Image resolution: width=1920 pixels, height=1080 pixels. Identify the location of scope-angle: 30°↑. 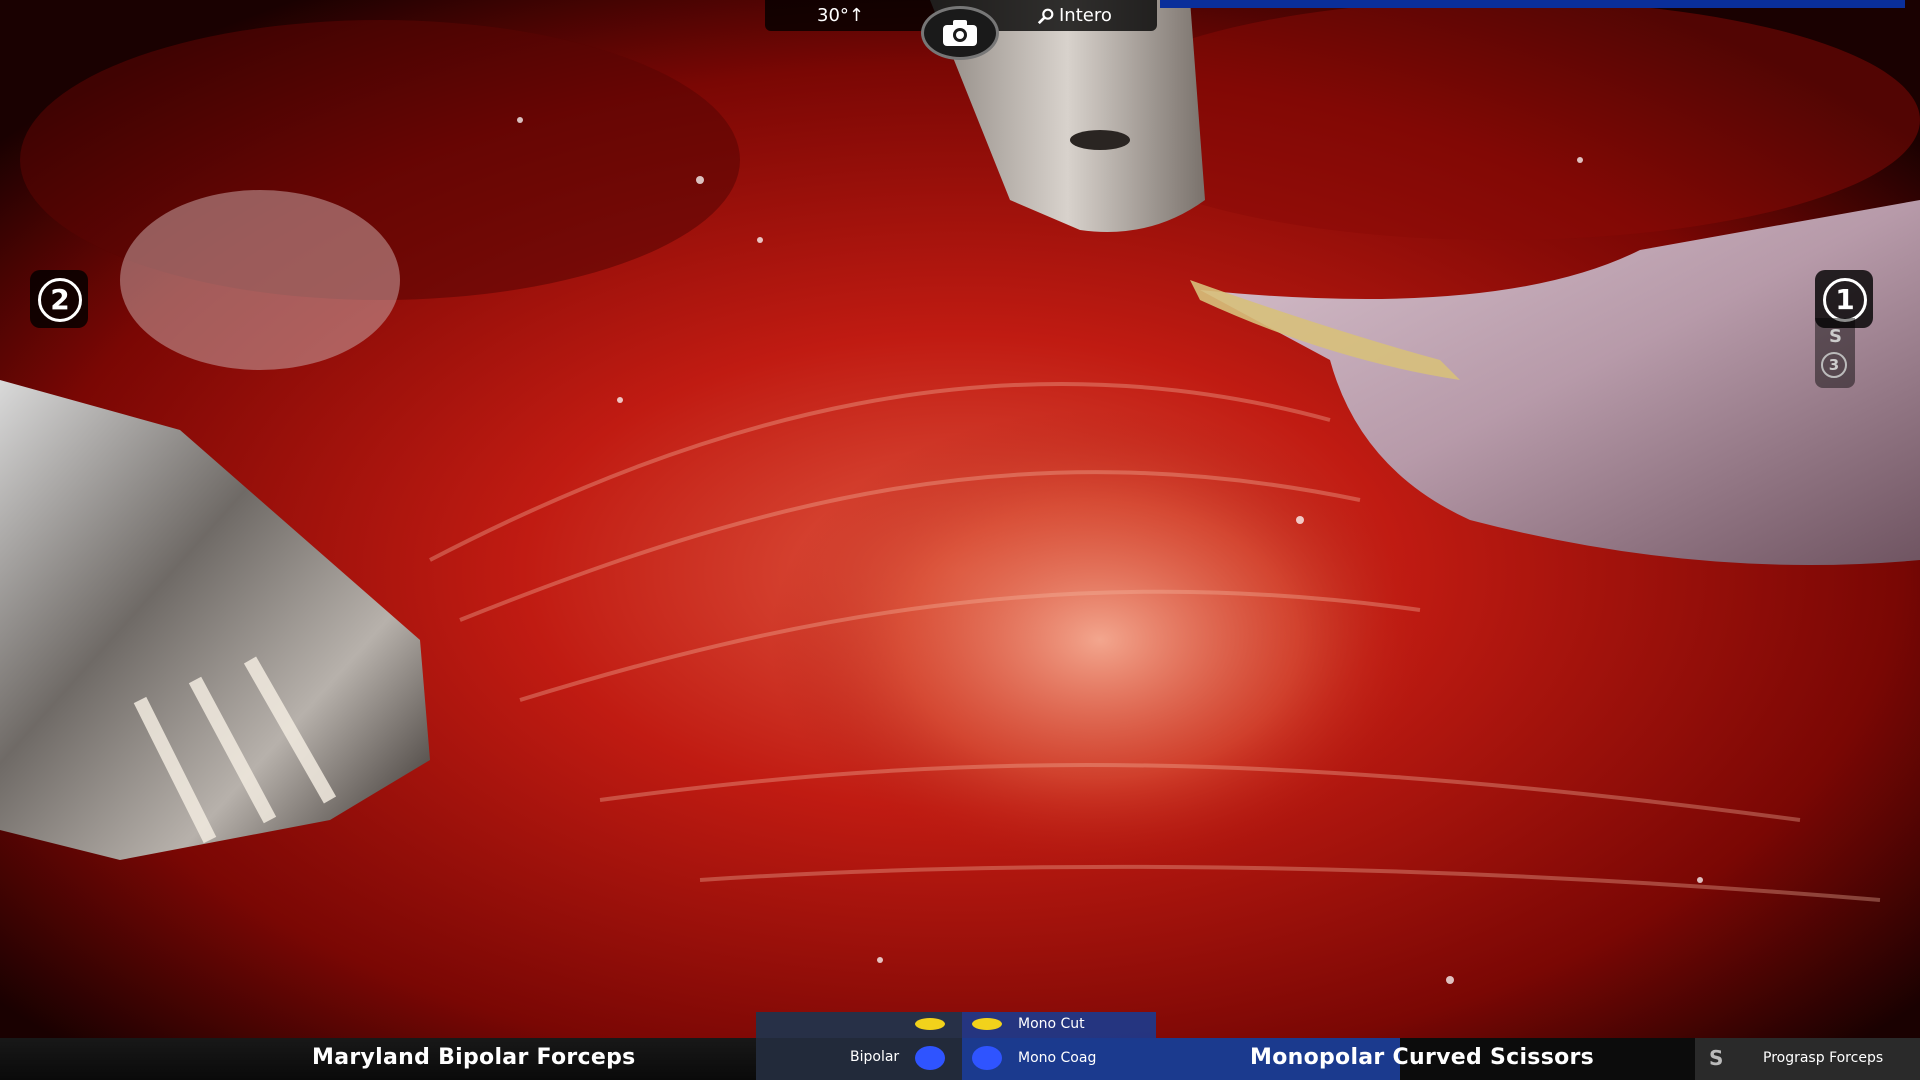
(840, 15).